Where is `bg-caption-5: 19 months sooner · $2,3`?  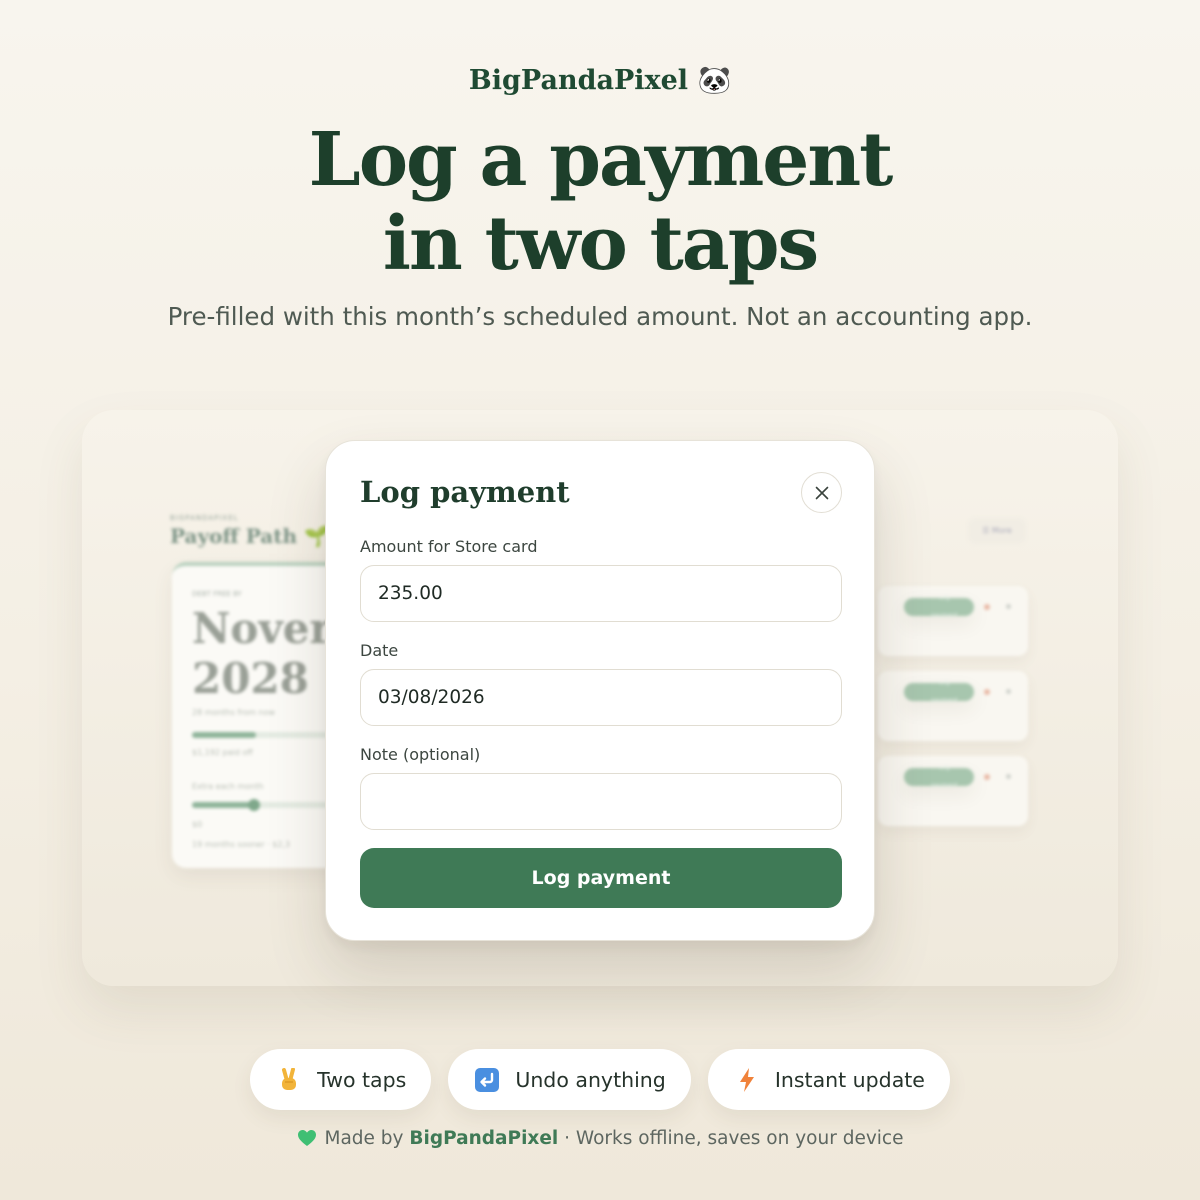
bg-caption-5: 19 months sooner · $2,3 is located at coordinates (241, 844).